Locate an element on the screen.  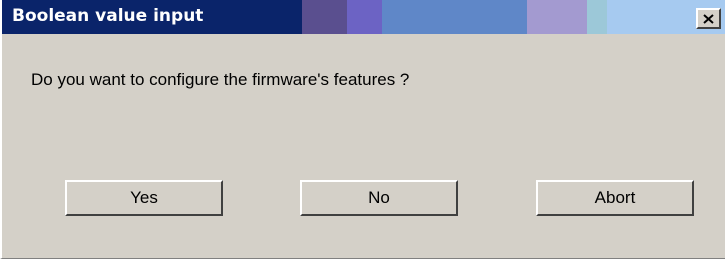
no-button: No is located at coordinates (379, 198).